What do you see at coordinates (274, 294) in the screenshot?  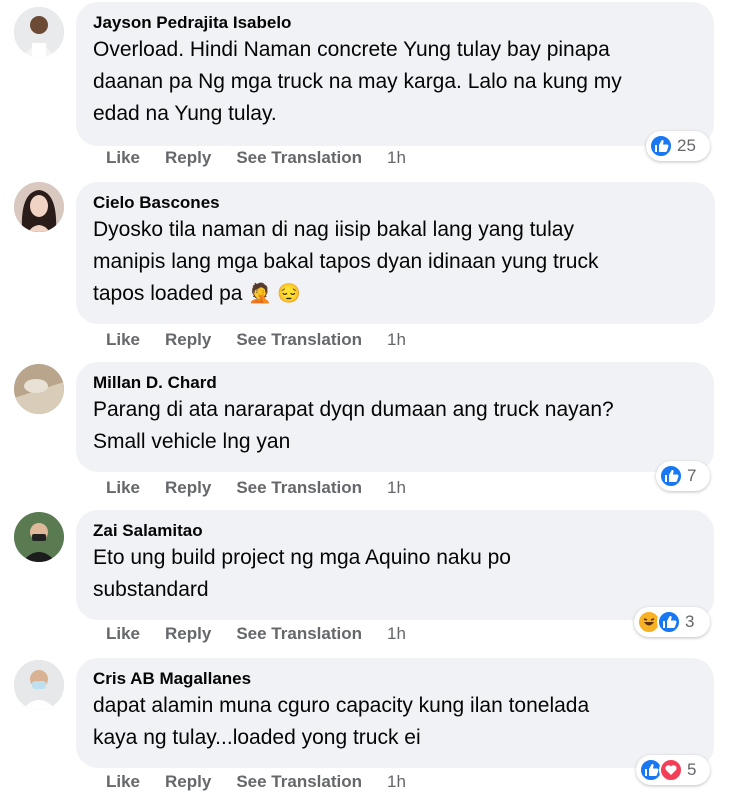 I see `emoji-facepalm-pensive: 🤦 😔` at bounding box center [274, 294].